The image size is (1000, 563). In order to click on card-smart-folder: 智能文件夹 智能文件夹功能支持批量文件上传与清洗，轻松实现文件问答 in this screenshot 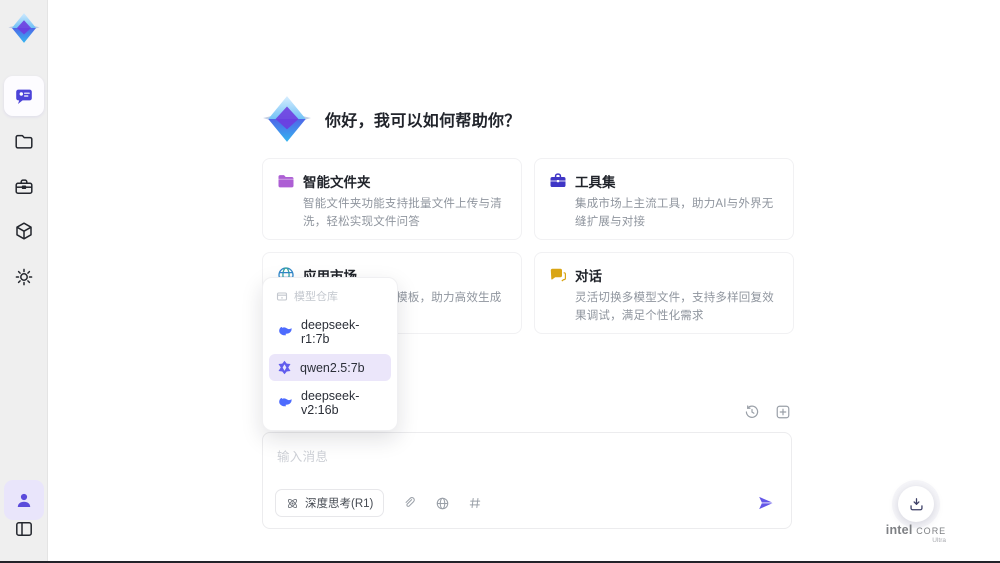, I will do `click(392, 199)`.